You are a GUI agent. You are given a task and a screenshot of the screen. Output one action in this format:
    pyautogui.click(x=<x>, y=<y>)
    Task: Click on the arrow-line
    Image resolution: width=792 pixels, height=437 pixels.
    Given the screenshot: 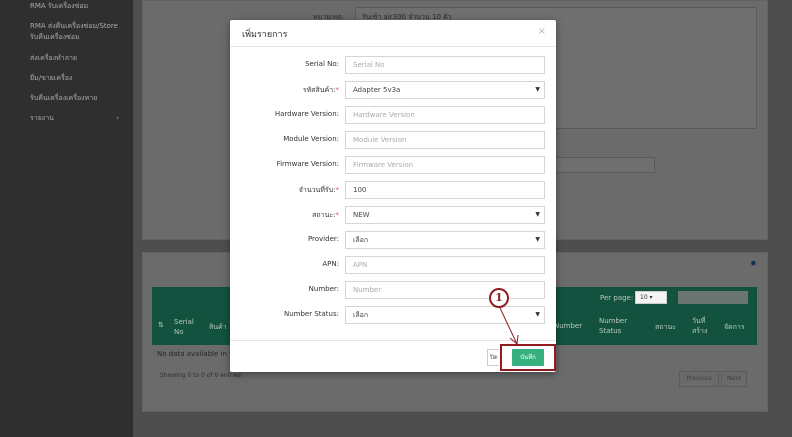 What is the action you would take?
    pyautogui.click(x=508, y=326)
    